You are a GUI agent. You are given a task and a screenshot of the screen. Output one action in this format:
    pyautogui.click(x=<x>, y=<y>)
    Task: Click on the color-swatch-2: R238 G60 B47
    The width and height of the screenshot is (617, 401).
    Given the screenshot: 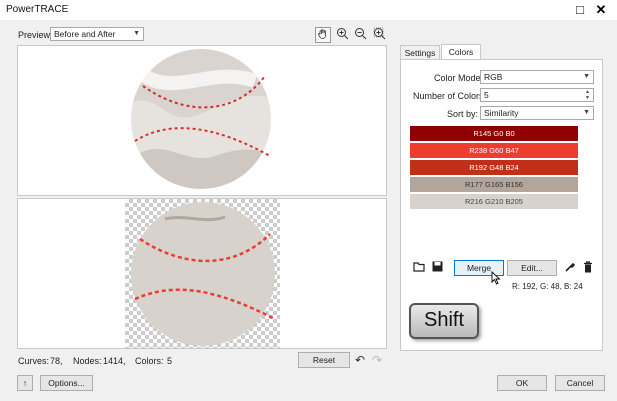 What is the action you would take?
    pyautogui.click(x=494, y=150)
    